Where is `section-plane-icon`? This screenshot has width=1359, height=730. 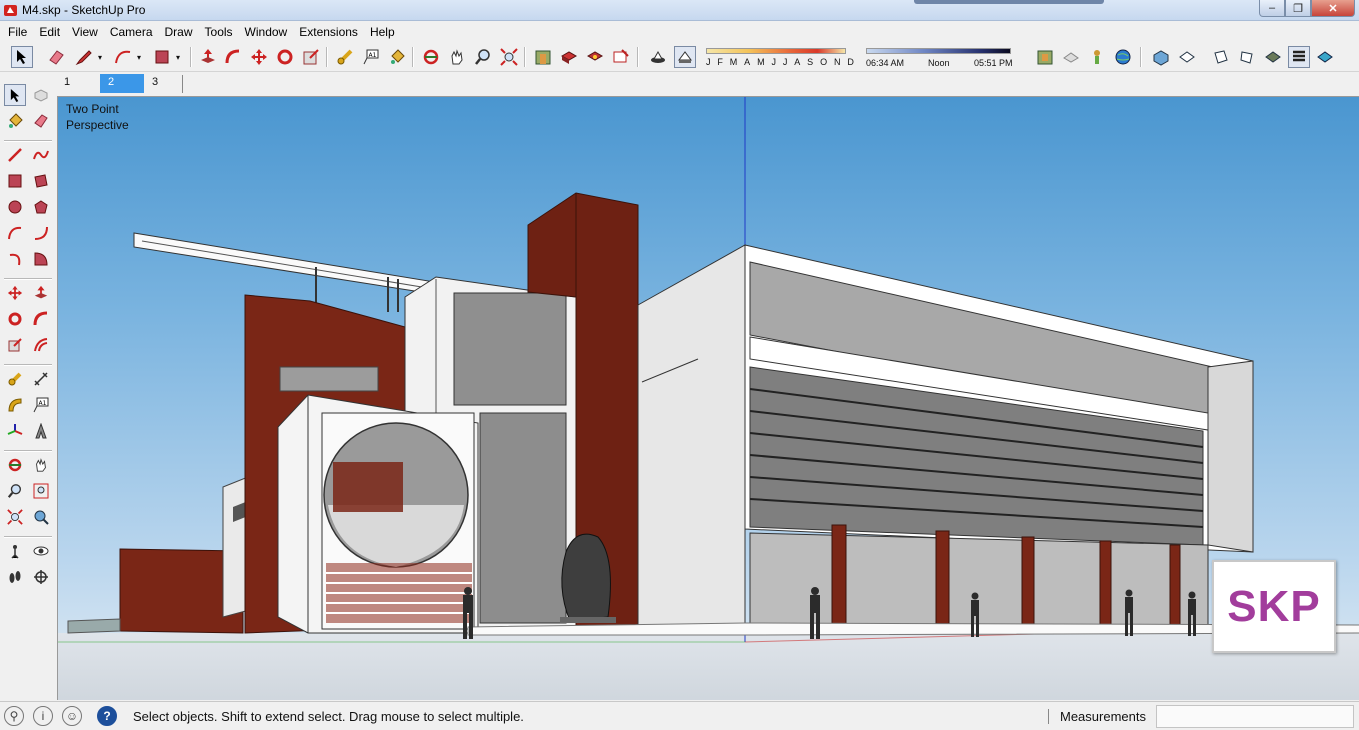
section-plane-icon is located at coordinates (41, 577).